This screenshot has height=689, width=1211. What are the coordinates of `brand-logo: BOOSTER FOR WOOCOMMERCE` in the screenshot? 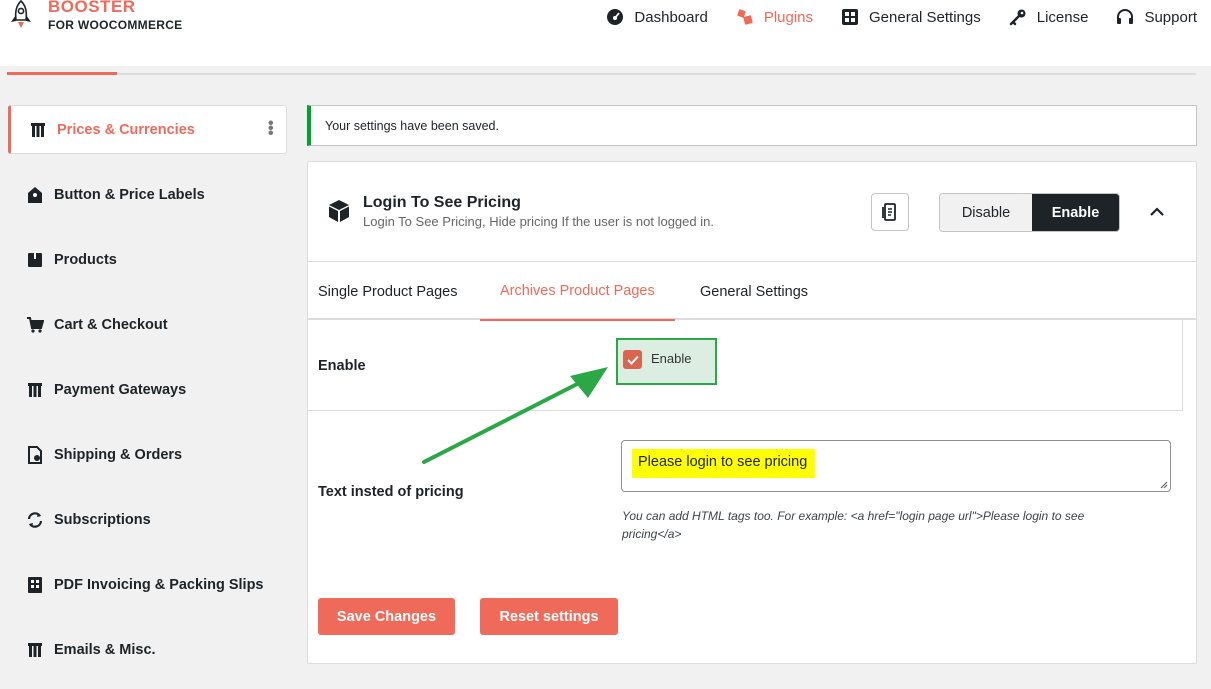 It's located at (94, 16).